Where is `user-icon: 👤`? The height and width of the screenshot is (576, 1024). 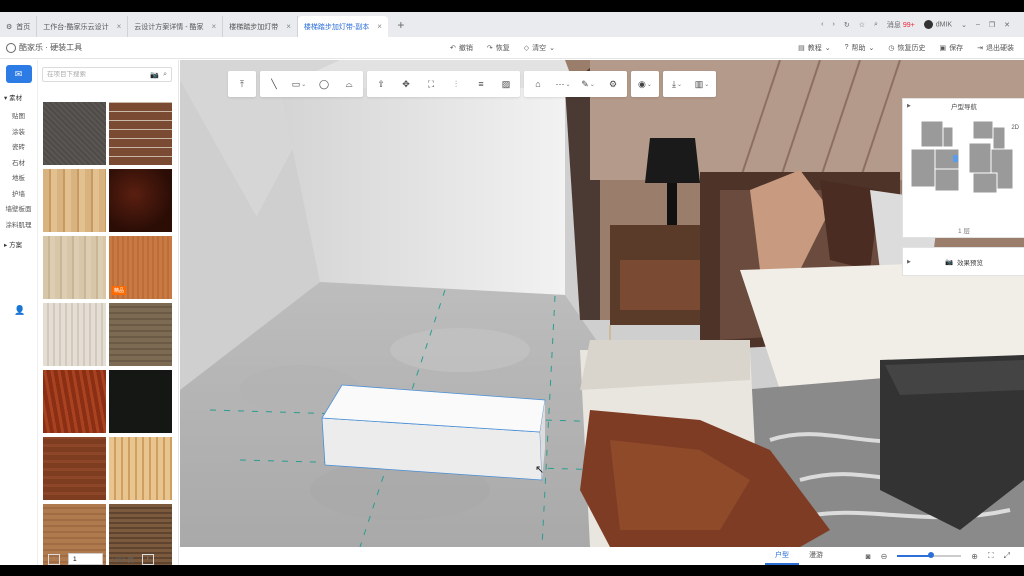
user-icon: 👤 is located at coordinates (19, 310).